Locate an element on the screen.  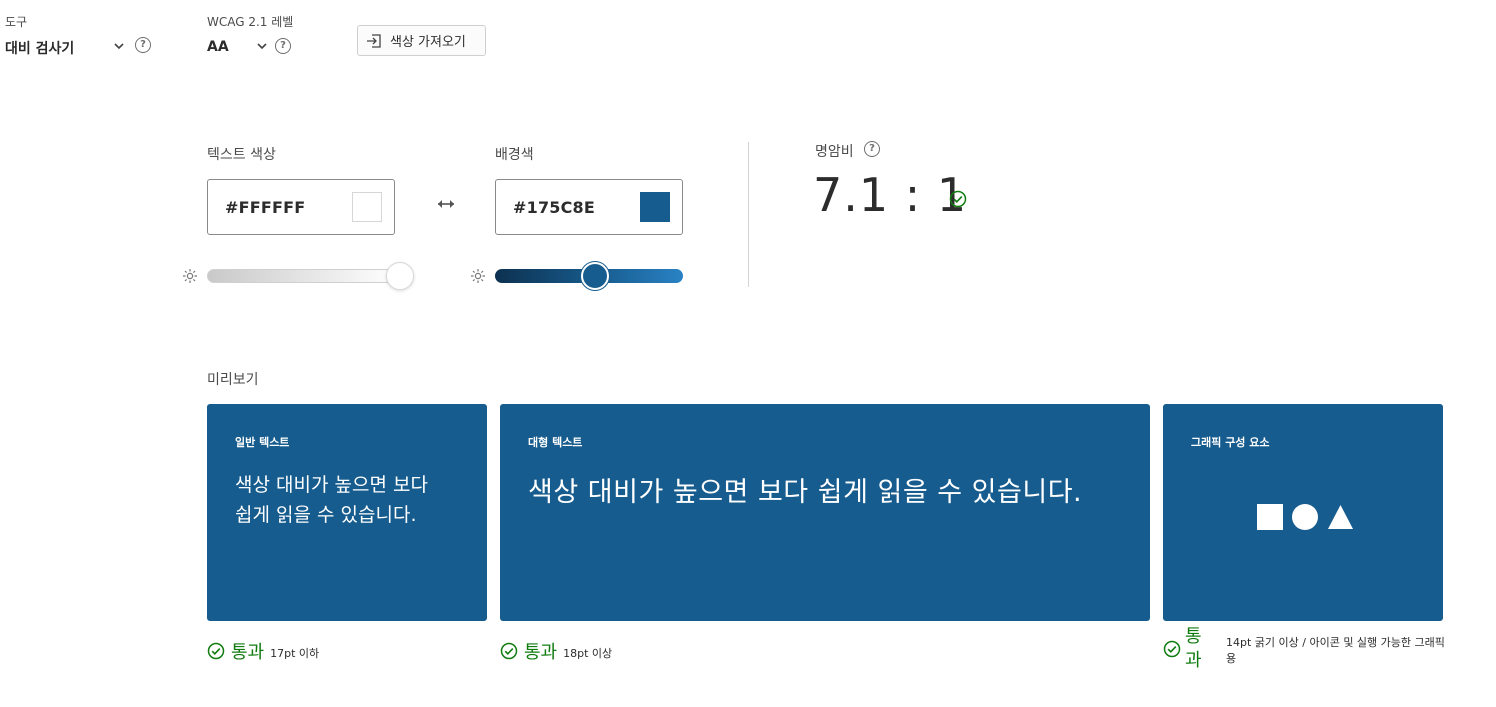
normal-text-title: 일반 텍스트 is located at coordinates (262, 442).